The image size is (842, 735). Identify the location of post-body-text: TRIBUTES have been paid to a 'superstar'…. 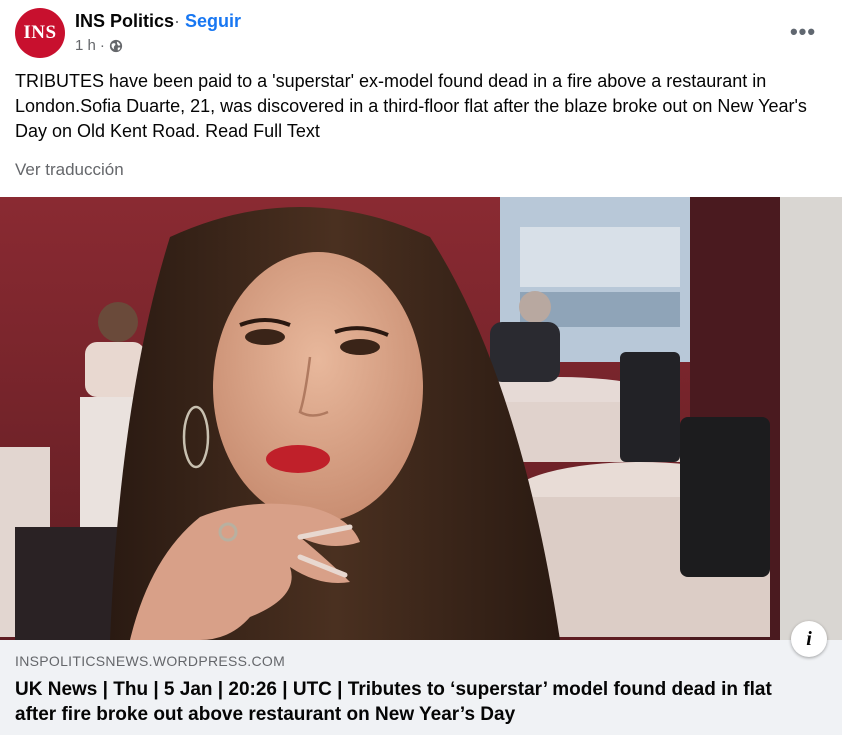
(411, 106).